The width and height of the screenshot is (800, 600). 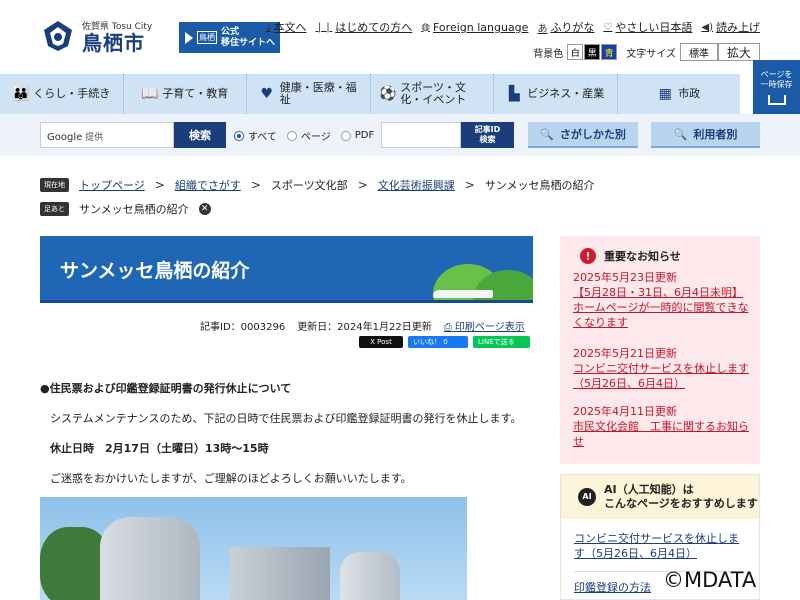 I want to click on breadcrumb-section: 文化芸術振興課, so click(x=416, y=185).